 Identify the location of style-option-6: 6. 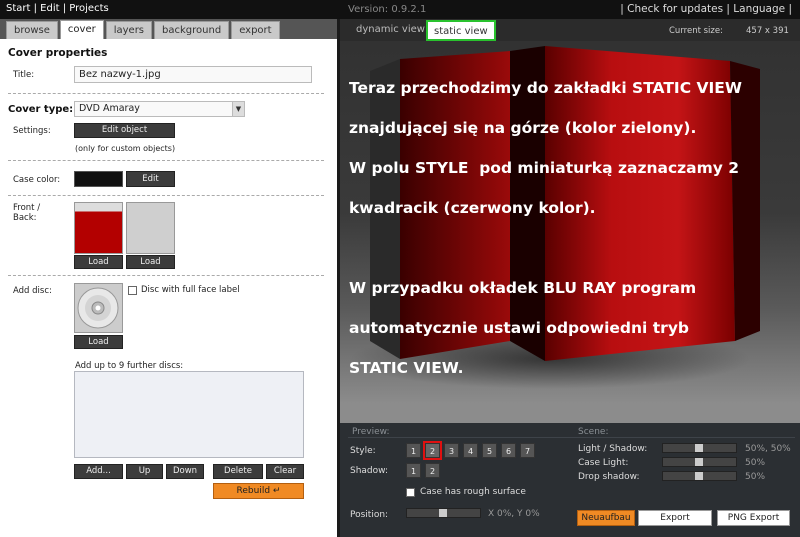
(508, 450).